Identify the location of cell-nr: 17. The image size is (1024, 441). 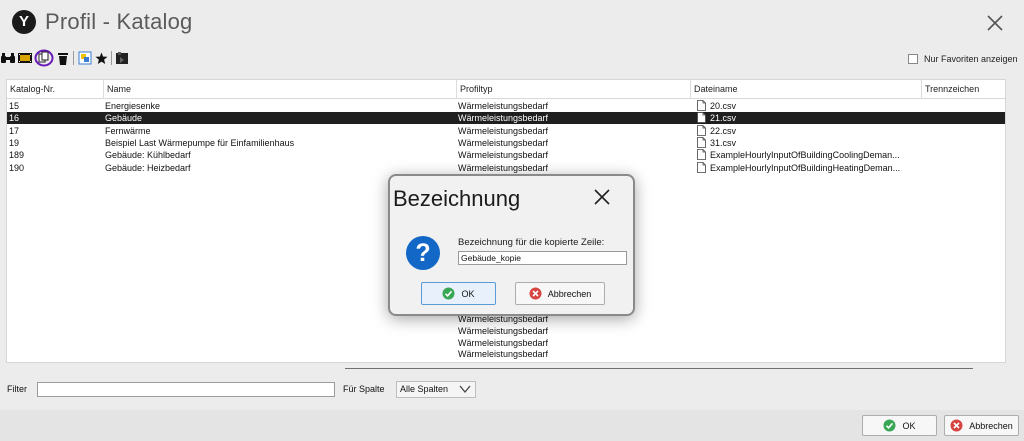
(14, 130).